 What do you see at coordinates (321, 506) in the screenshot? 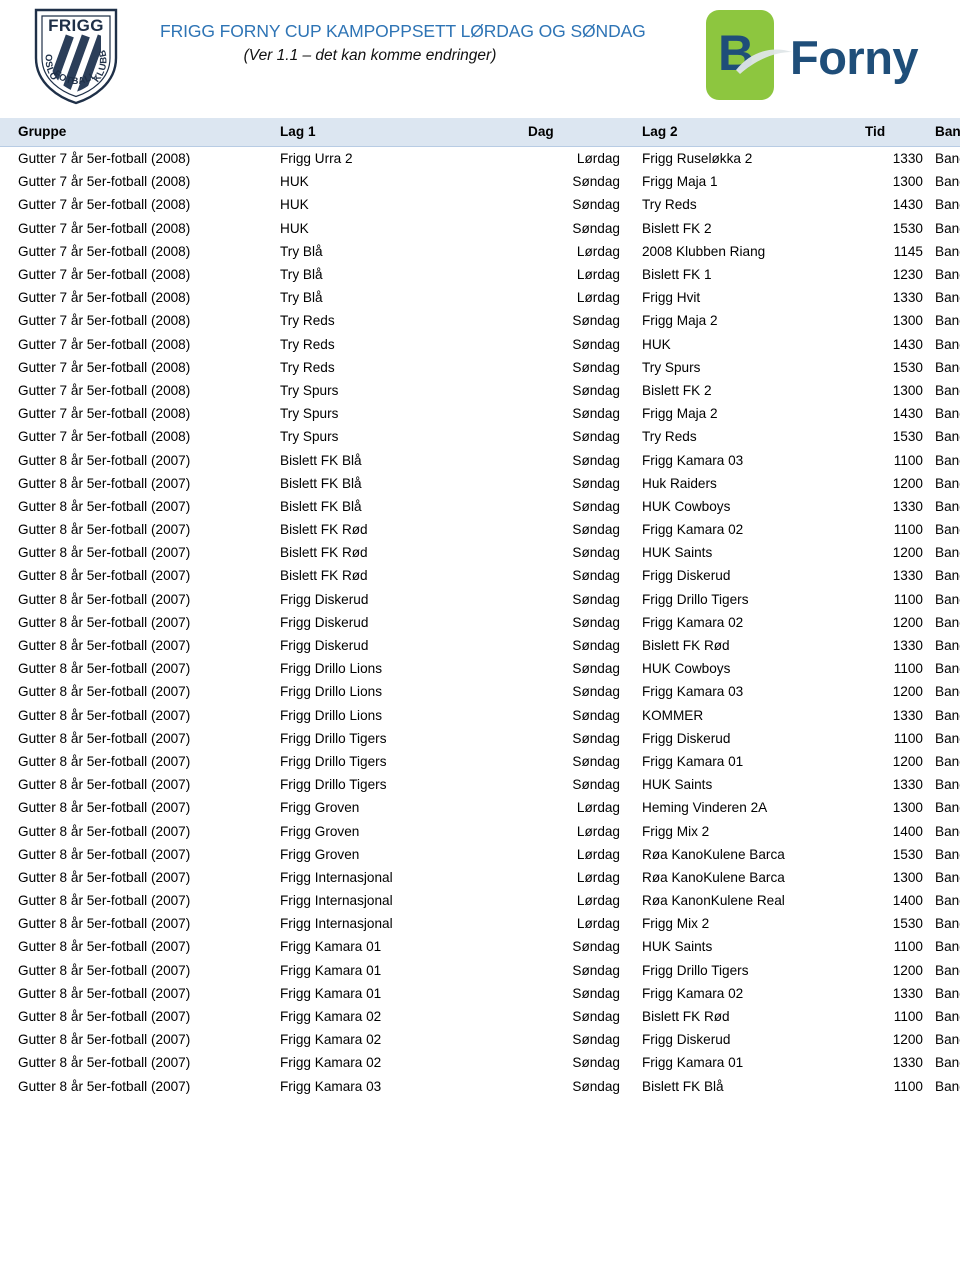
I see `cell-lag1: Bislett FK Blå` at bounding box center [321, 506].